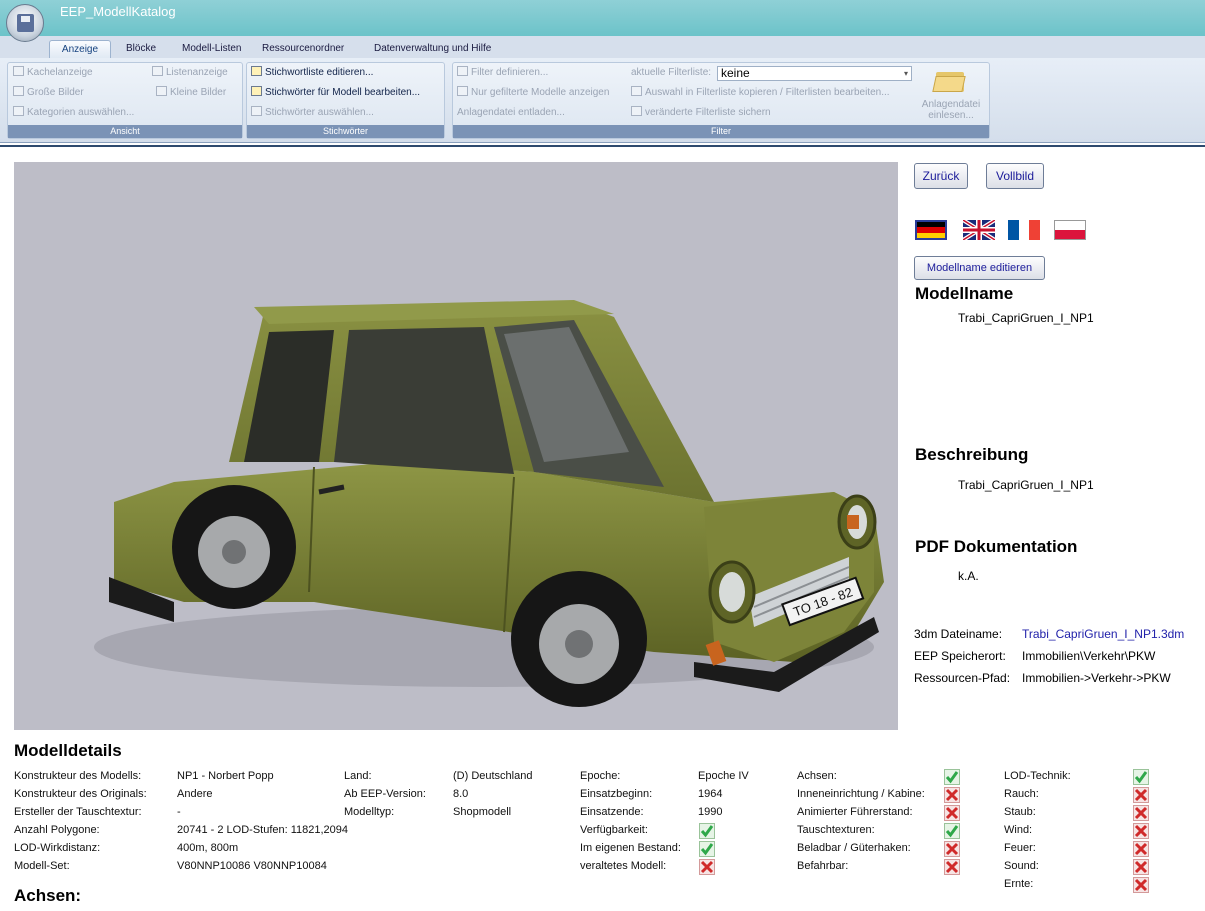 The height and width of the screenshot is (911, 1205). I want to click on nur-gefilterte-checkbox: Nur gefilterte Modelle anzeigen, so click(533, 92).